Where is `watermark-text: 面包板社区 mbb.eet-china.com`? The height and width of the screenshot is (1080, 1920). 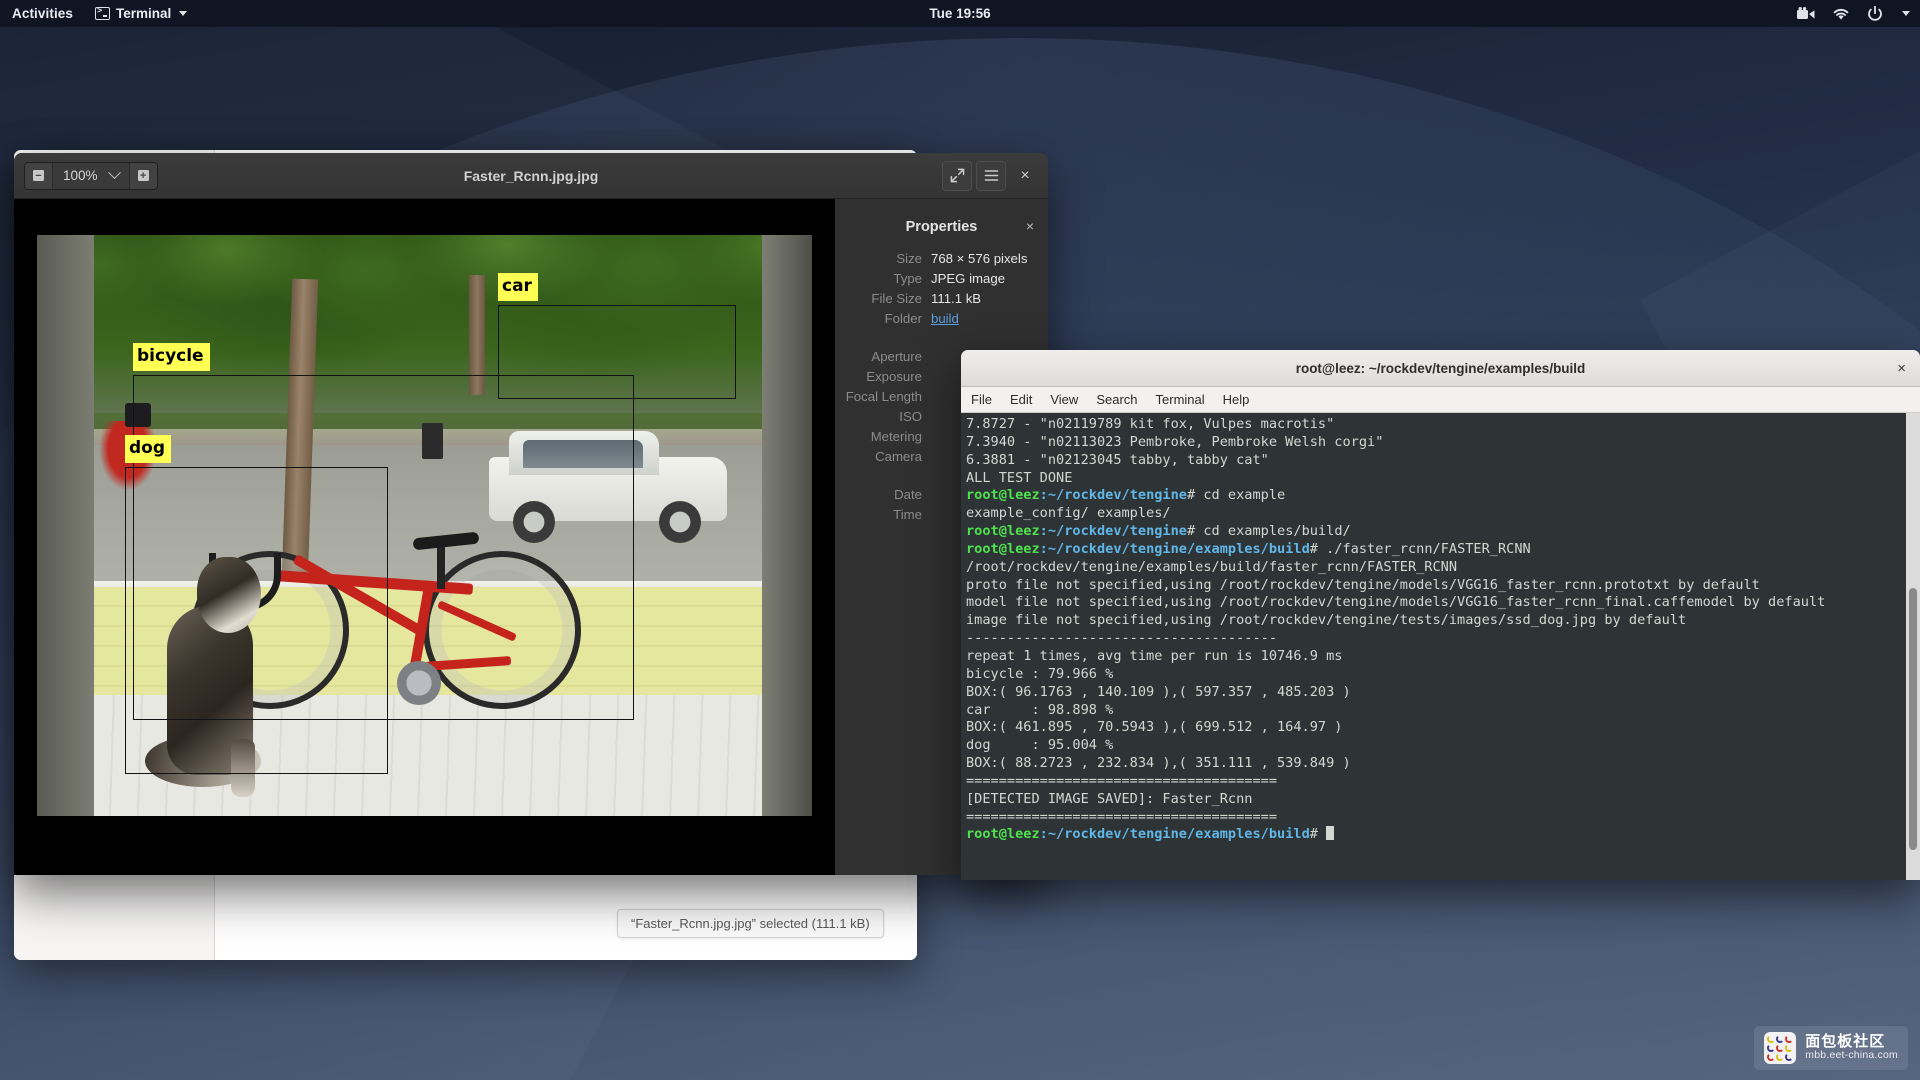 watermark-text: 面包板社区 mbb.eet-china.com is located at coordinates (1851, 1048).